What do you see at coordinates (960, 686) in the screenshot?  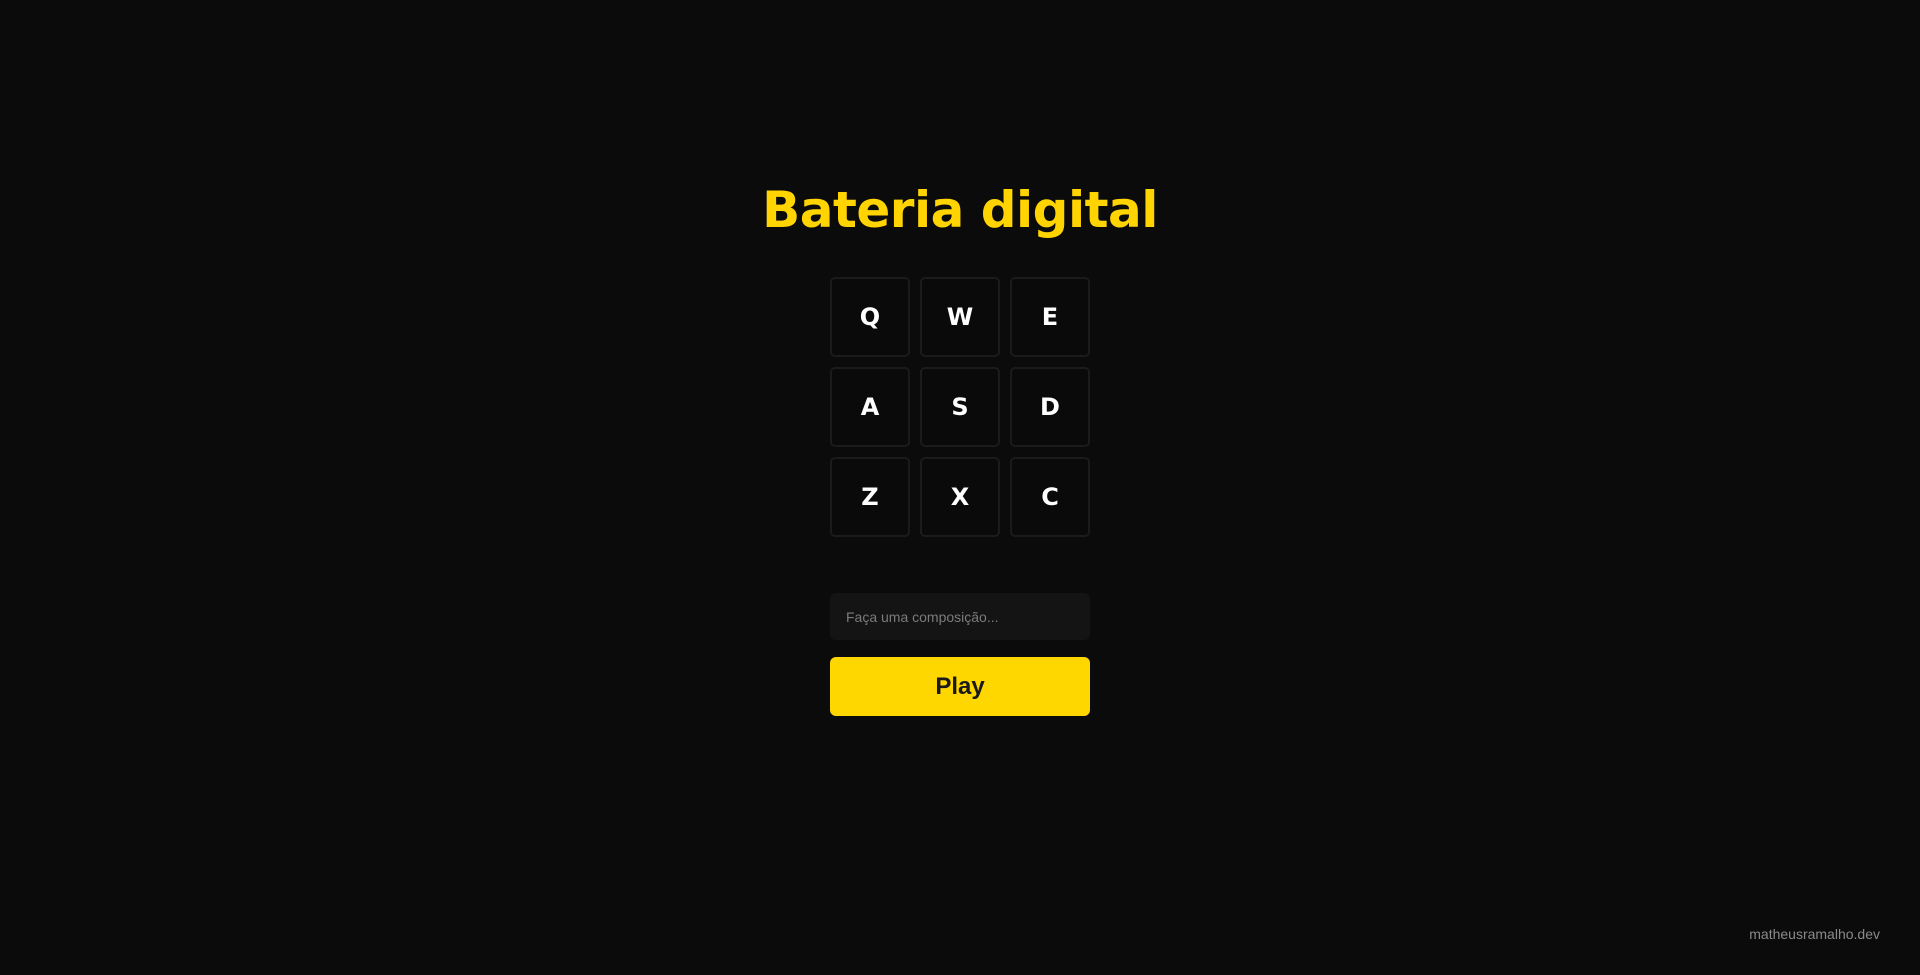 I see `play-button: Play` at bounding box center [960, 686].